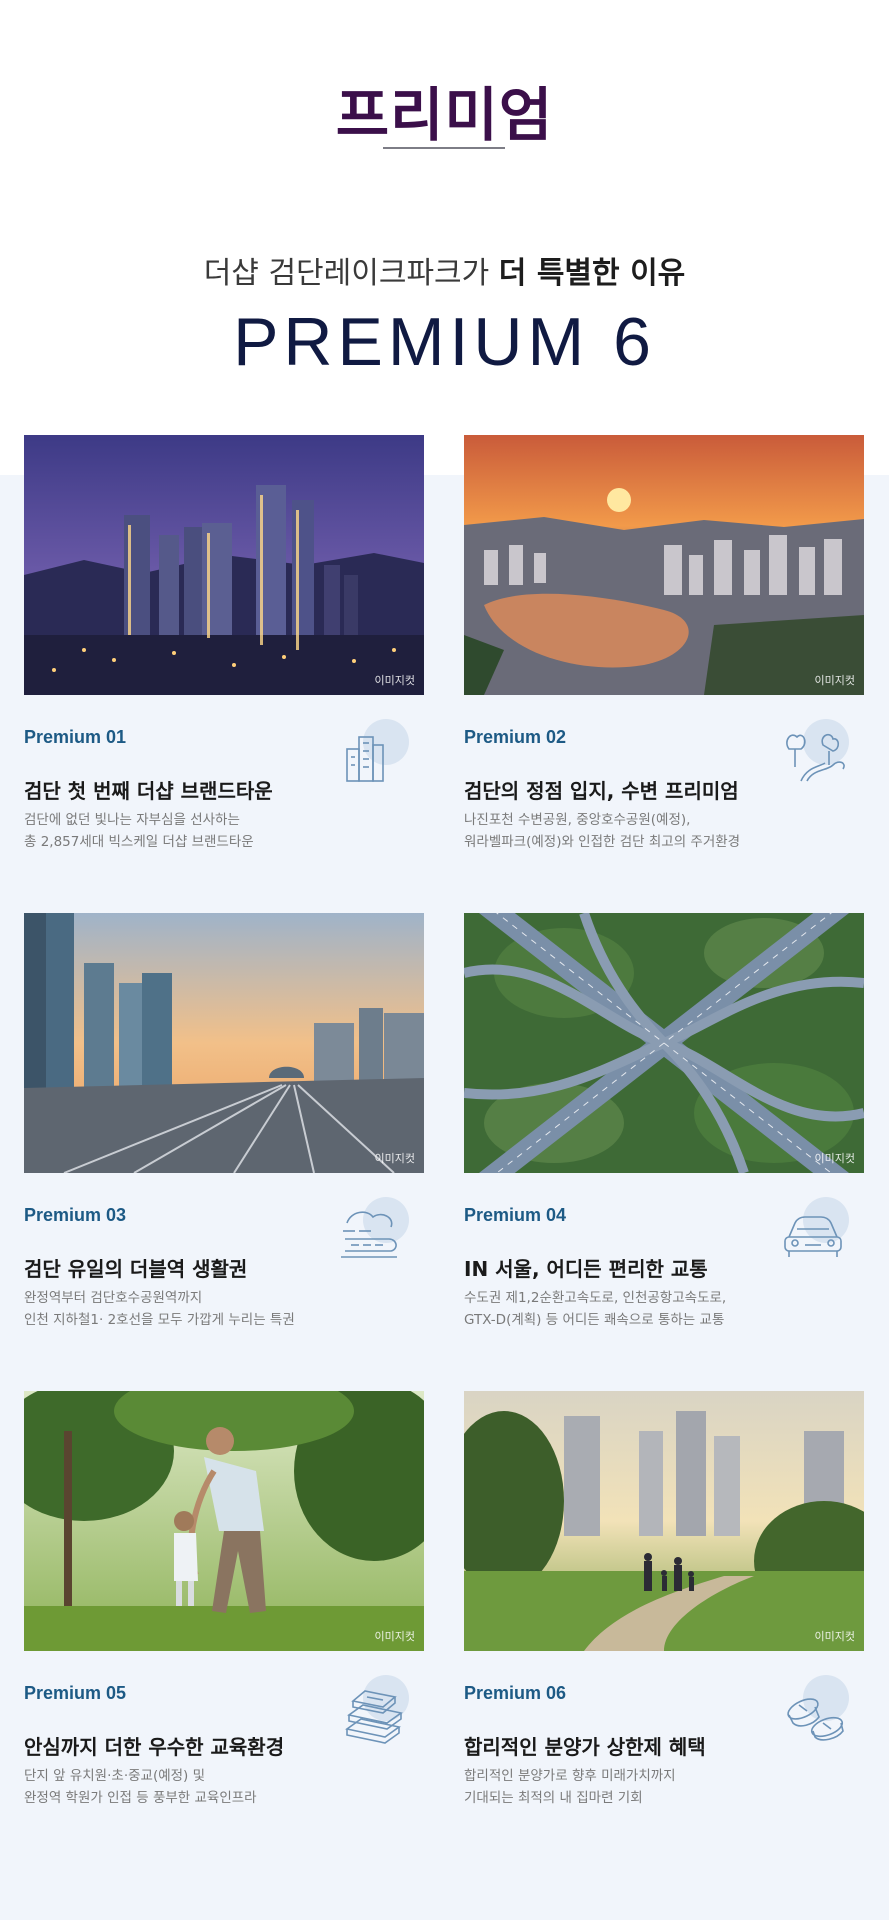  Describe the element at coordinates (148, 791) in the screenshot. I see `card-title: 검단 첫 번째 더샵 브랜드타운` at that location.